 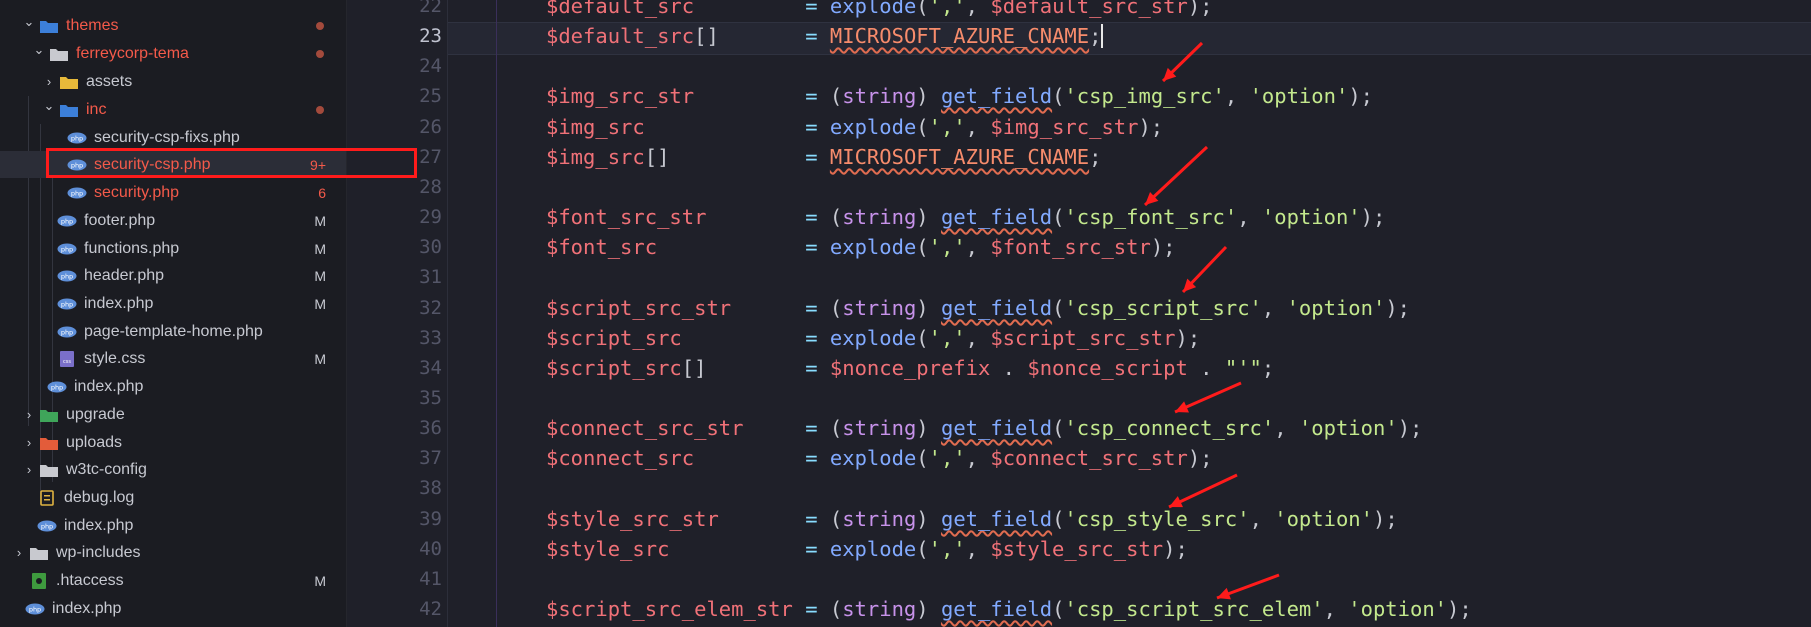 What do you see at coordinates (430, 36) in the screenshot?
I see `line-number: 23` at bounding box center [430, 36].